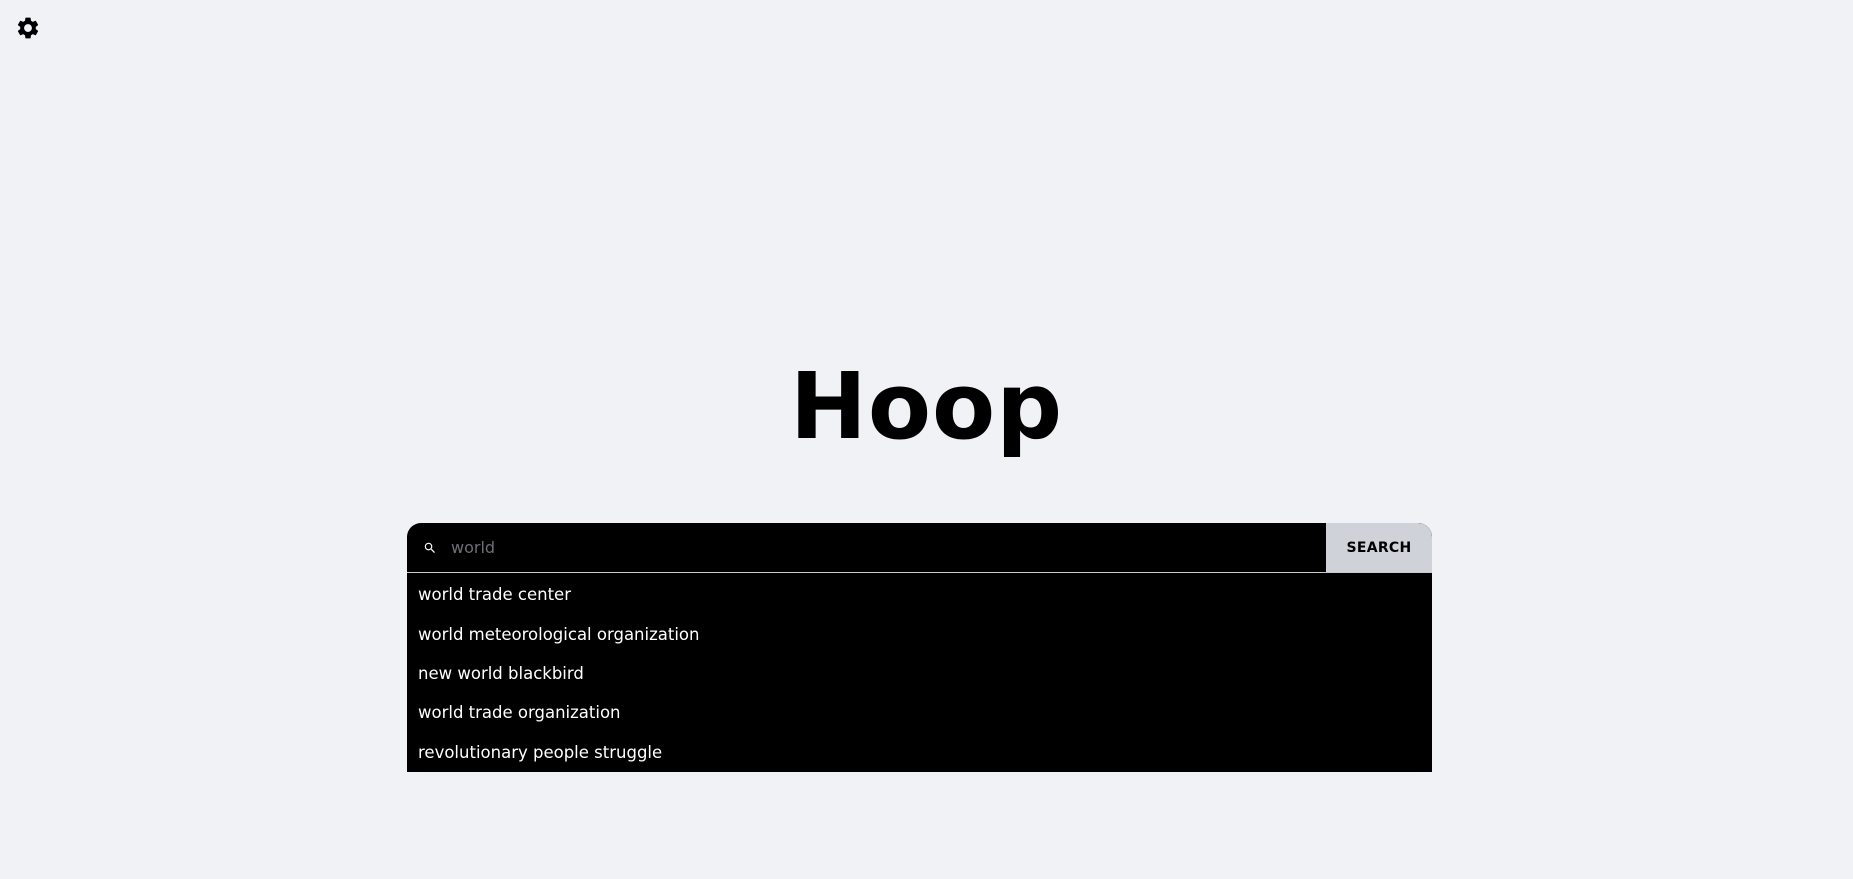 This screenshot has height=879, width=1853. I want to click on suggestion-item: new world blackbird, so click(919, 673).